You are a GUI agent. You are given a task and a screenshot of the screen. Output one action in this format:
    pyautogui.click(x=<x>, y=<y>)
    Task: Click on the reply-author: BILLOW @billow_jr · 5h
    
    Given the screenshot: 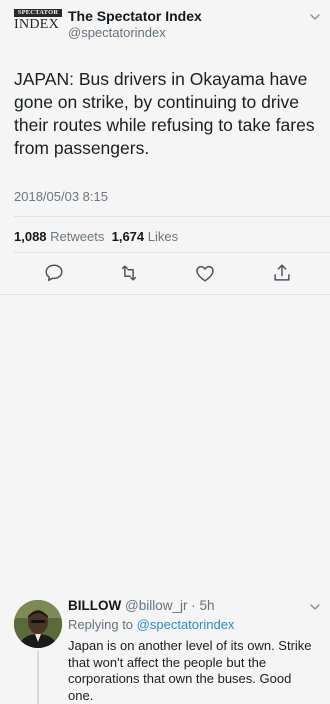 What is the action you would take?
    pyautogui.click(x=141, y=605)
    